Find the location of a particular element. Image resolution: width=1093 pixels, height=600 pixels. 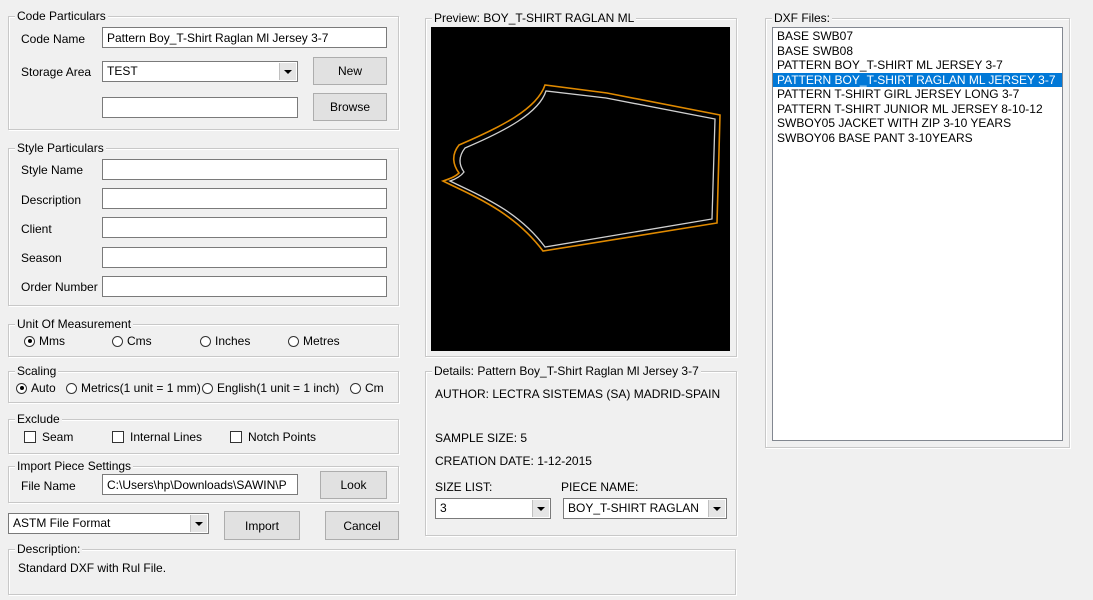

list-item: PATTERN T-SHIRT GIRL JERSEY LONG 3-7 is located at coordinates (917, 94).